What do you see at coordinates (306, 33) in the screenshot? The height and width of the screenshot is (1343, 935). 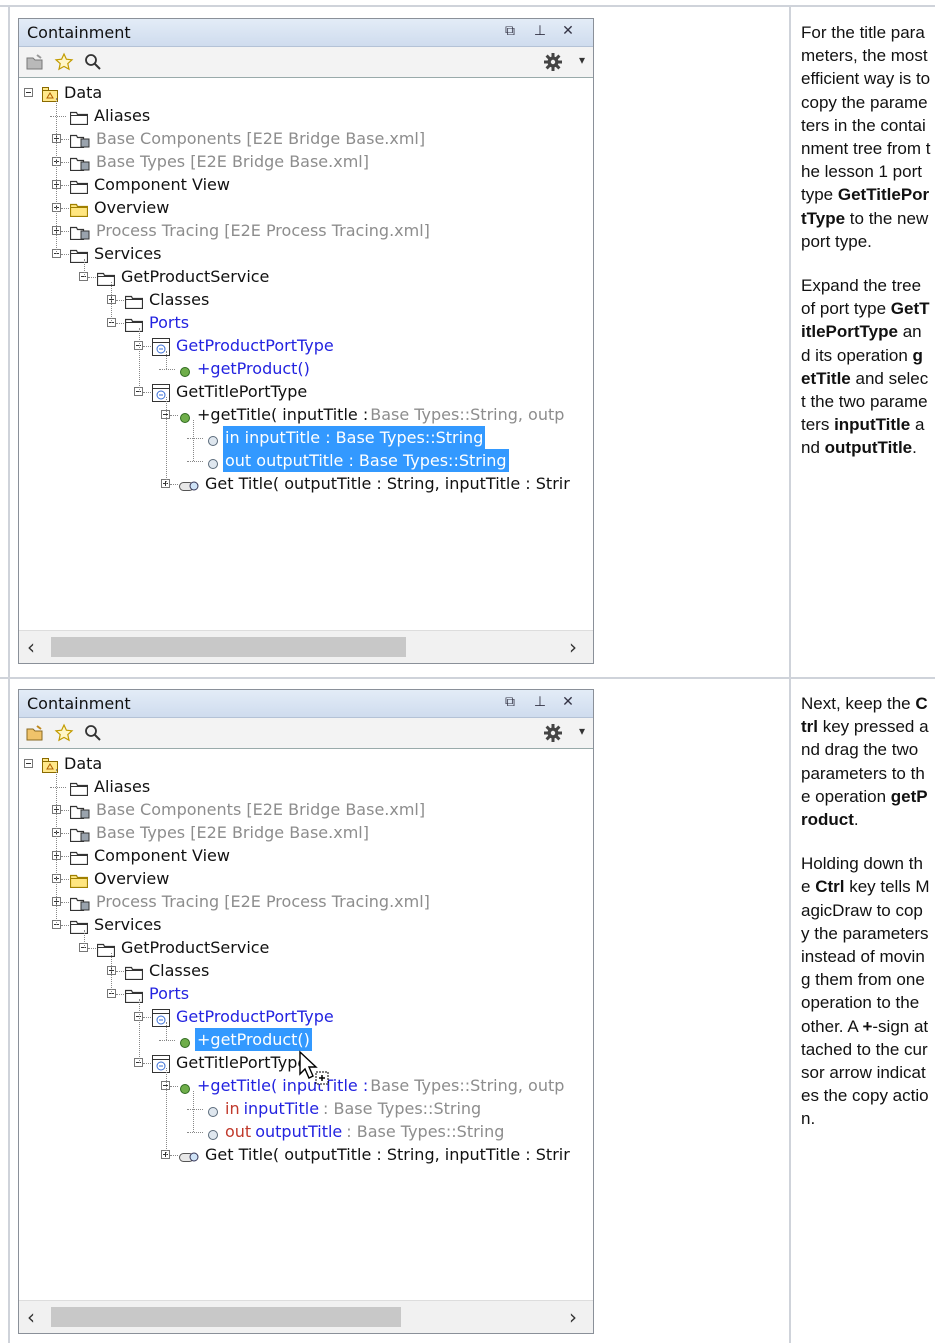 I see `panel-titlebar: Containment ⧉ ⊥ ✕` at bounding box center [306, 33].